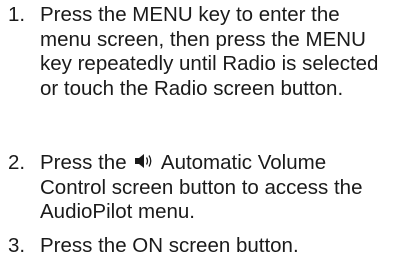 This screenshot has height=269, width=402. I want to click on step-1-number: 1., so click(17, 14).